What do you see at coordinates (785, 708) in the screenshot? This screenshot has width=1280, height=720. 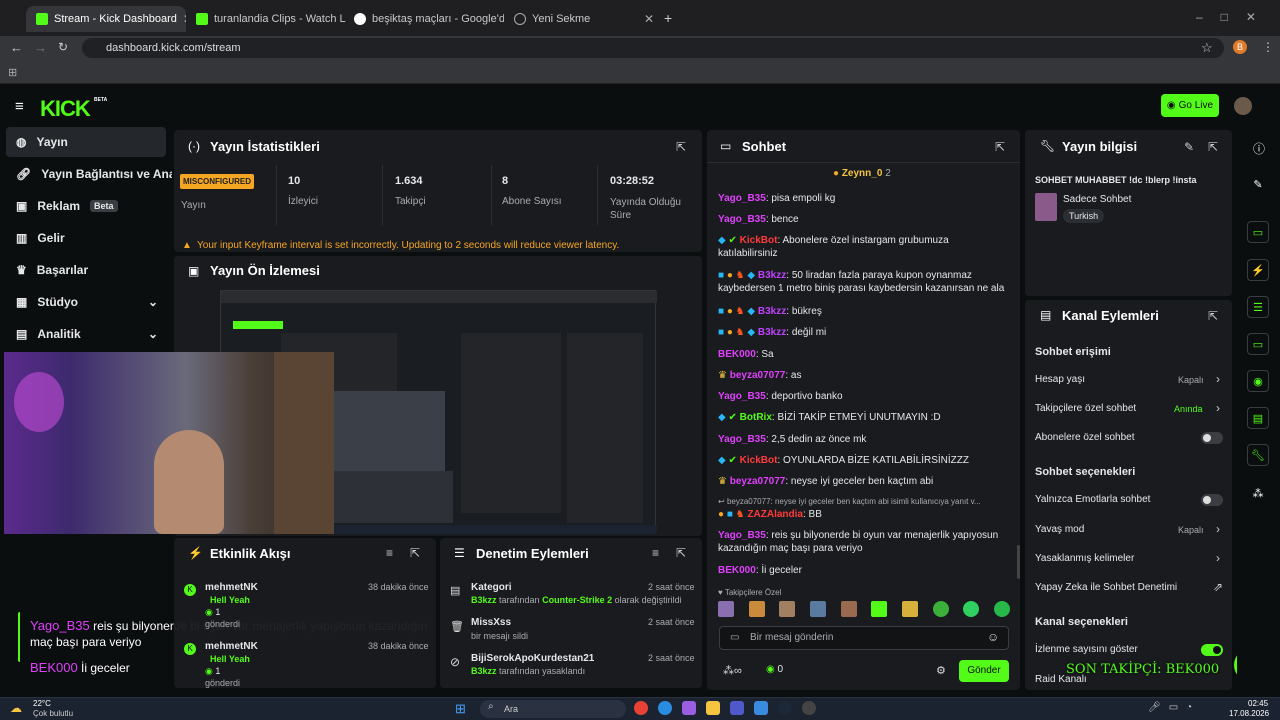 I see `steam-app-icon` at bounding box center [785, 708].